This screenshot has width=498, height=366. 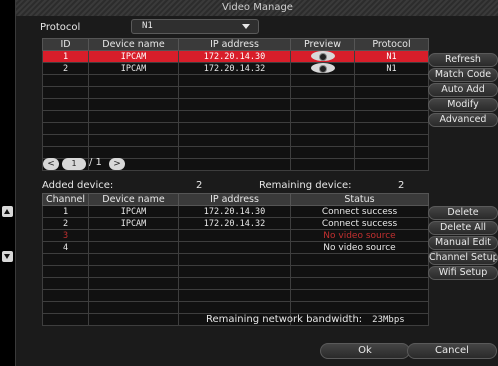 What do you see at coordinates (78, 185) in the screenshot?
I see `added-device-label: Added device:` at bounding box center [78, 185].